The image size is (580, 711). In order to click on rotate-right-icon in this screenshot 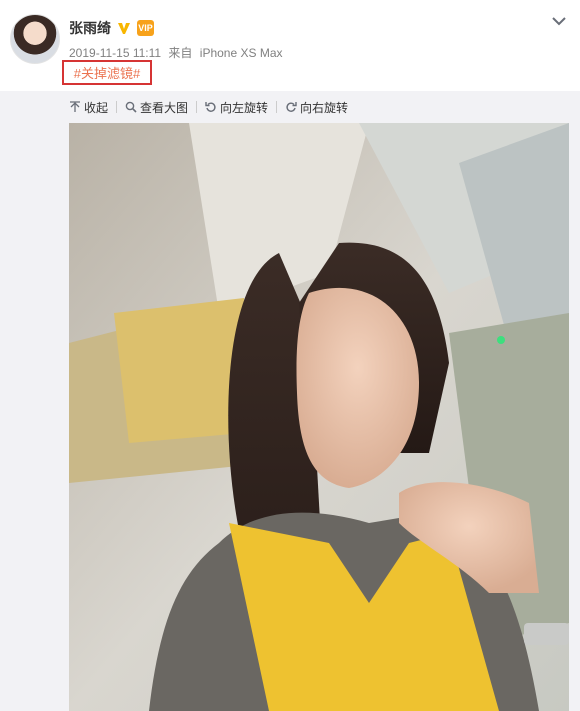, I will do `click(291, 107)`.